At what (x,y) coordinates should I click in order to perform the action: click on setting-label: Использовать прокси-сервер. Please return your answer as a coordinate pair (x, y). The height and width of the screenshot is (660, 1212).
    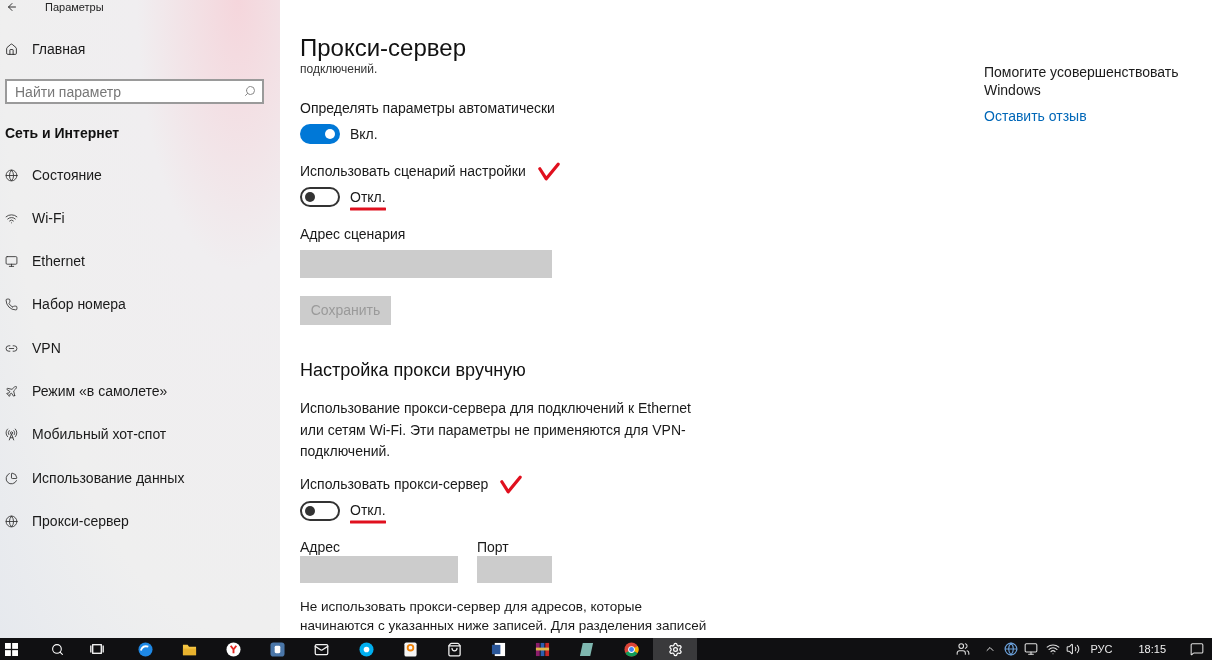
    Looking at the image, I should click on (394, 484).